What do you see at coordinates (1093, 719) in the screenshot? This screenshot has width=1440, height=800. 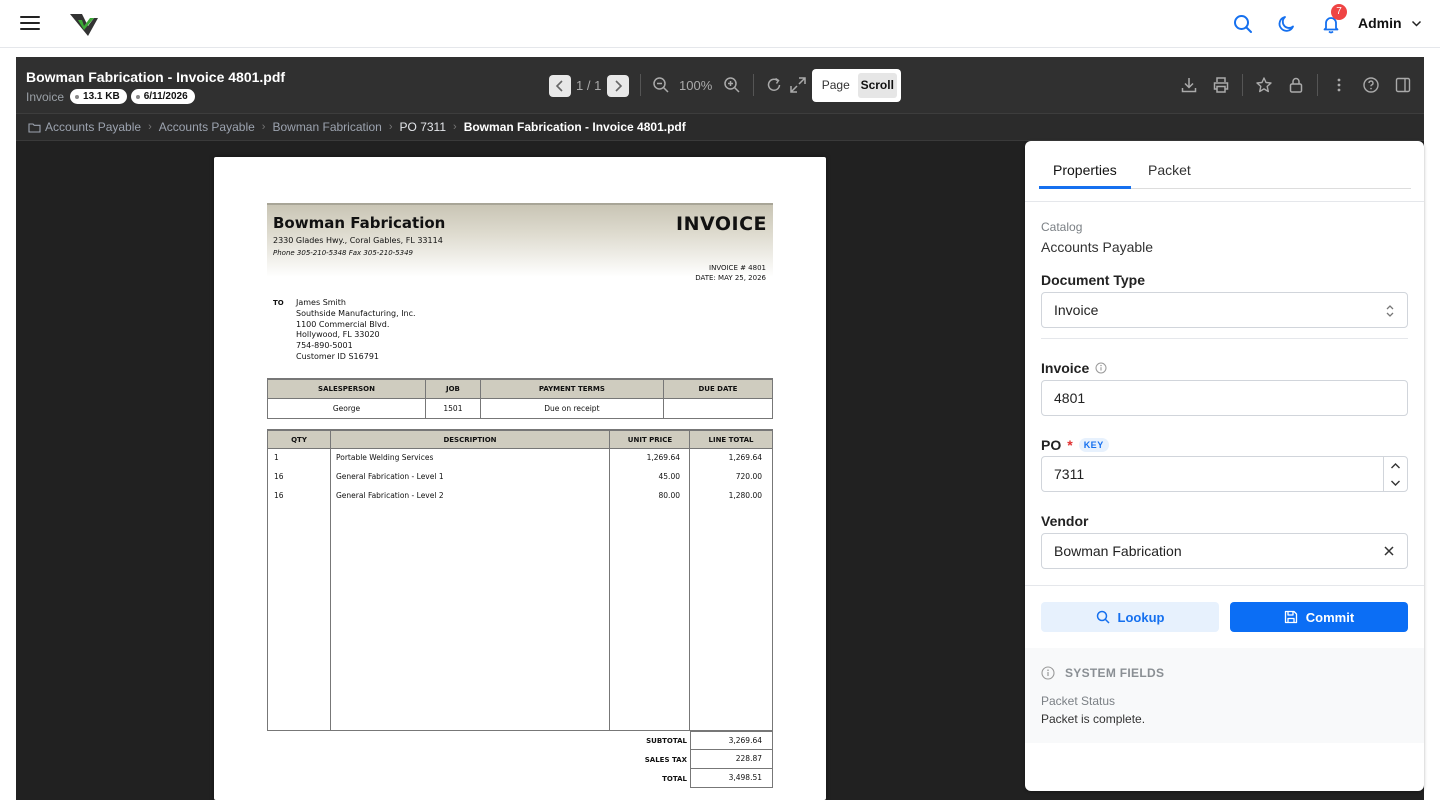 I see `packet-status-value: Packet is complete.` at bounding box center [1093, 719].